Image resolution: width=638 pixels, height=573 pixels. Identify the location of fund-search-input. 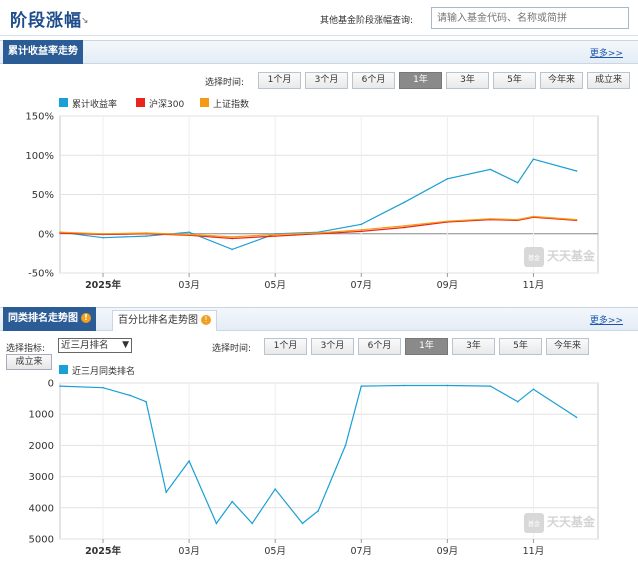
(530, 18).